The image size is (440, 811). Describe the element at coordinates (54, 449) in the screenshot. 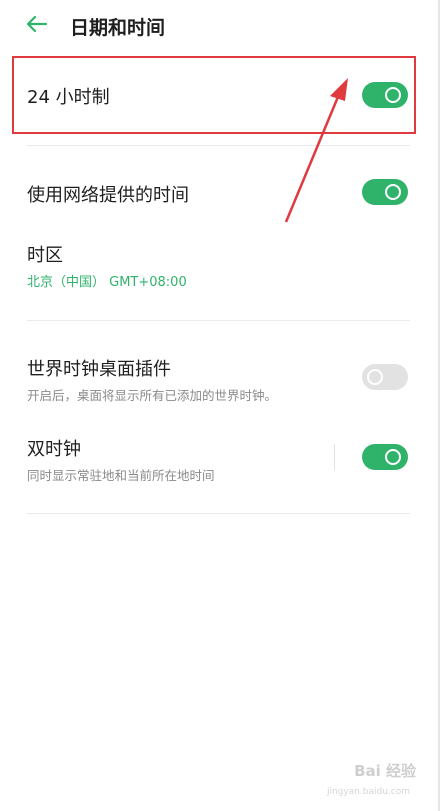

I see `setting-dual-clock-label: 双时钟` at that location.